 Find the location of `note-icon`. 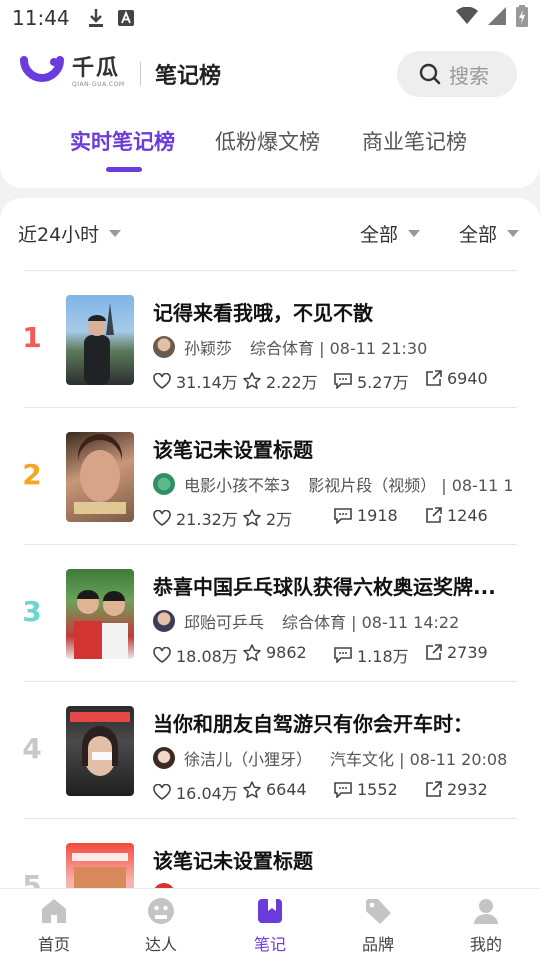

note-icon is located at coordinates (270, 911).